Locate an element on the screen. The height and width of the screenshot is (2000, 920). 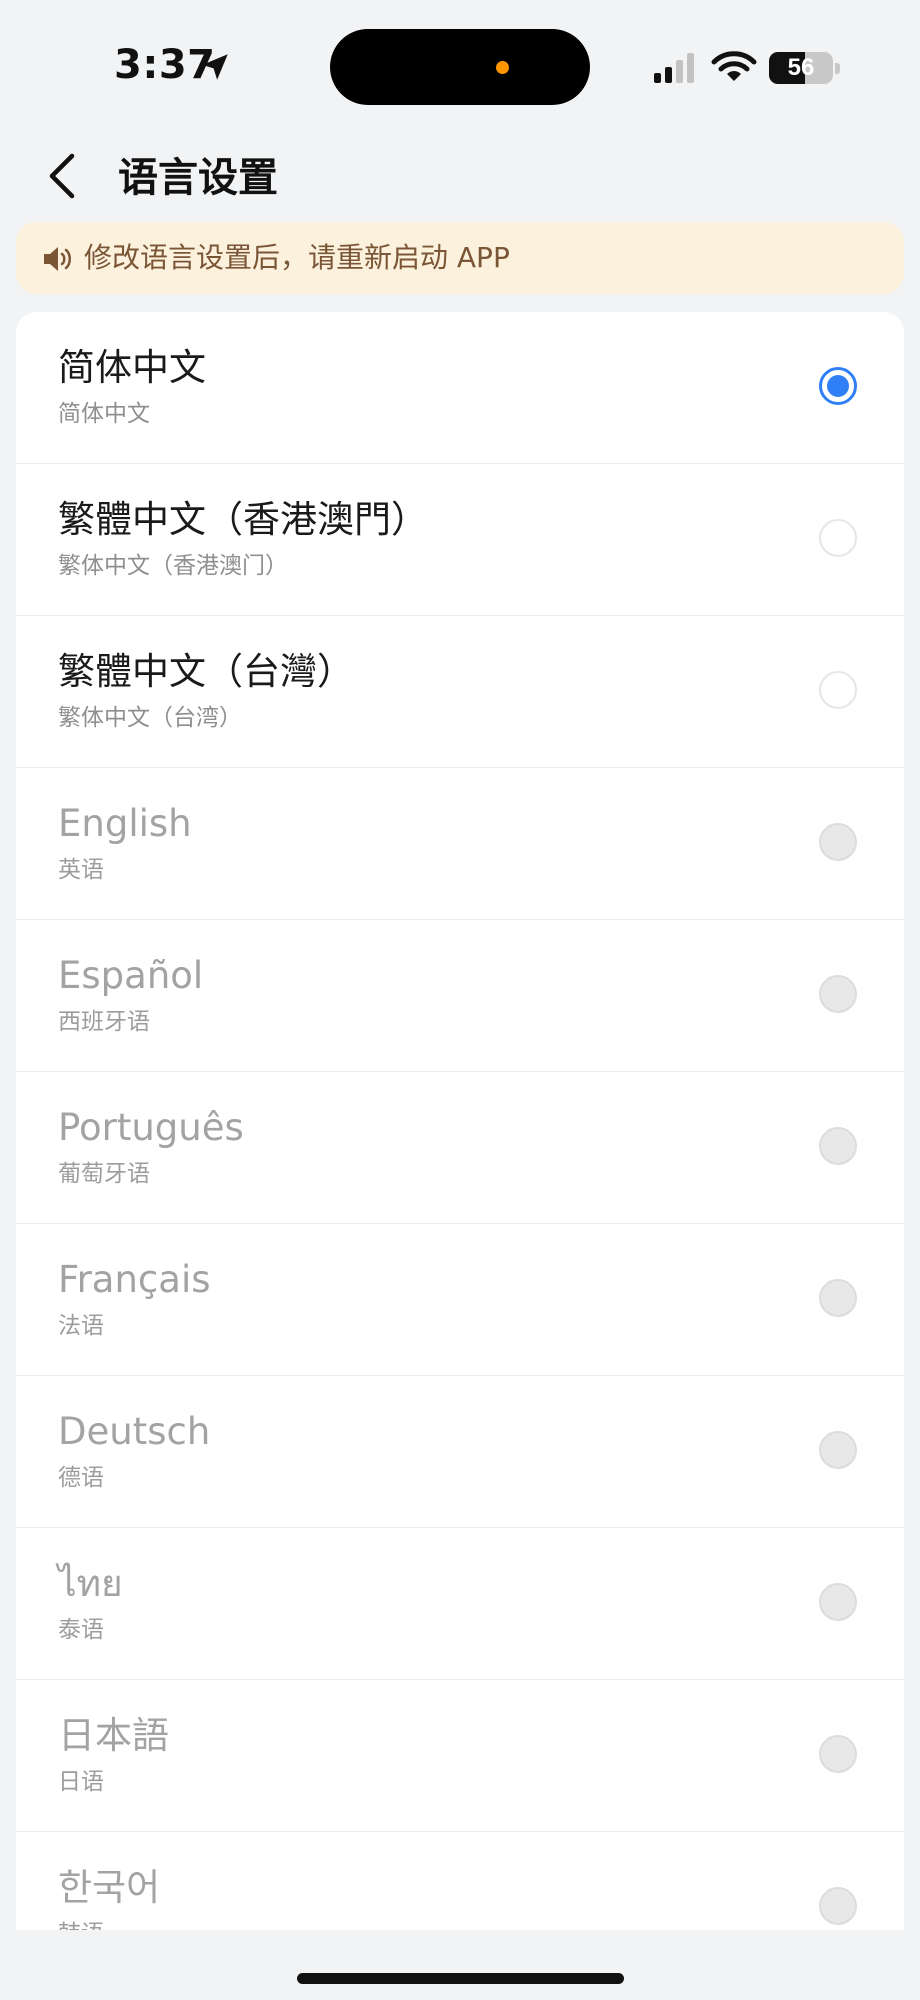
language-subtitle: 德语 is located at coordinates (81, 1478).